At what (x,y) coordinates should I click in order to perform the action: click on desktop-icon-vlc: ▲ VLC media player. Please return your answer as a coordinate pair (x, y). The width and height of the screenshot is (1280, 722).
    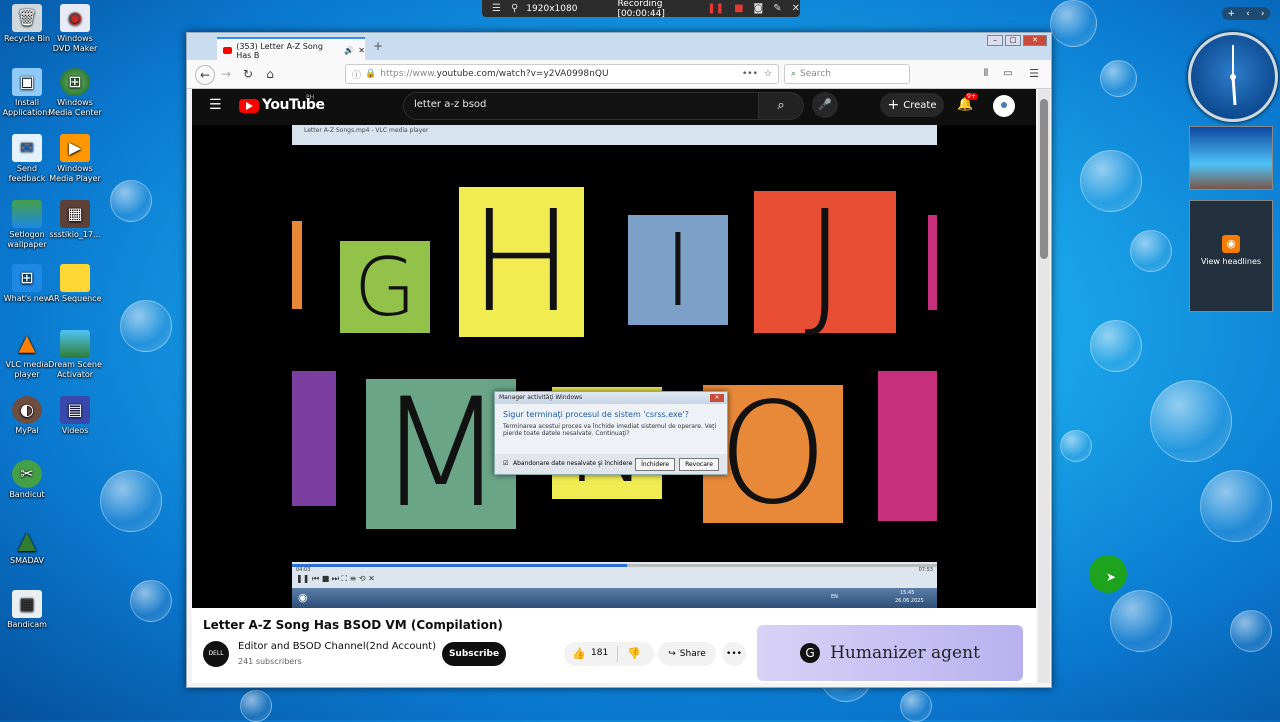
    Looking at the image, I should click on (27, 355).